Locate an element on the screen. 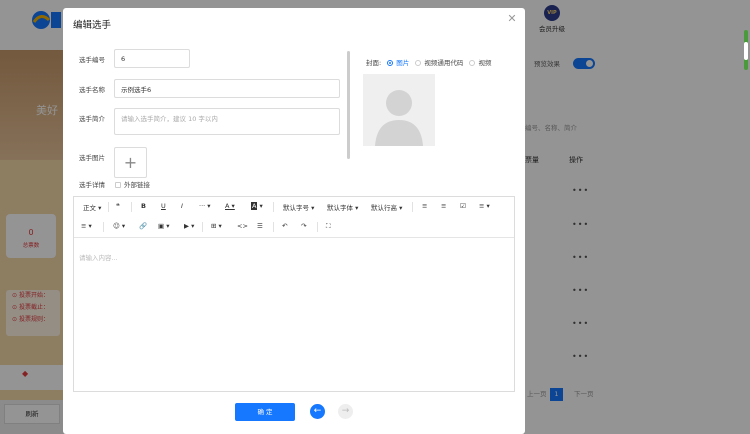  image-upload-plus-icon: + is located at coordinates (130, 162).